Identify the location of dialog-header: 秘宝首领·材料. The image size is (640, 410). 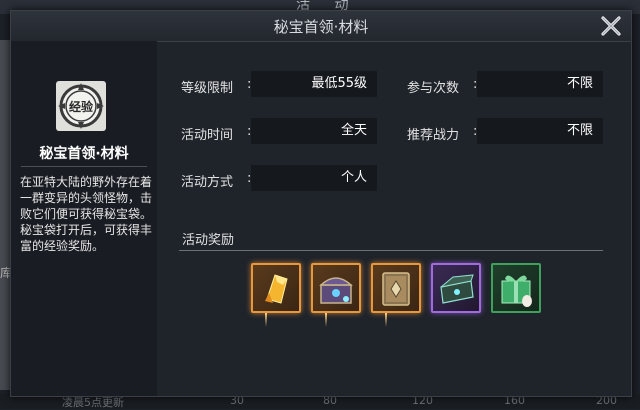
(321, 26).